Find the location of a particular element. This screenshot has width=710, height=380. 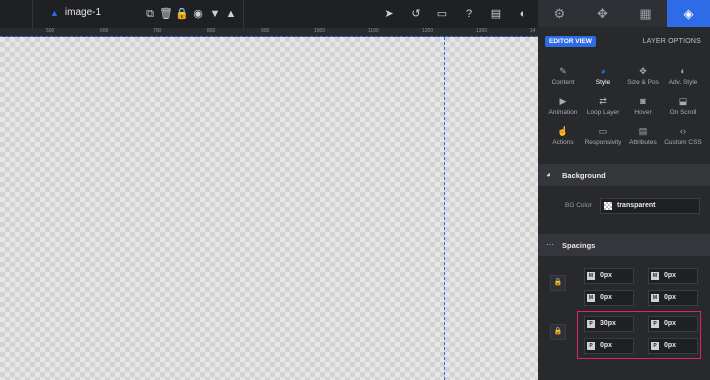

layer-name-text: image-1 is located at coordinates (83, 12).